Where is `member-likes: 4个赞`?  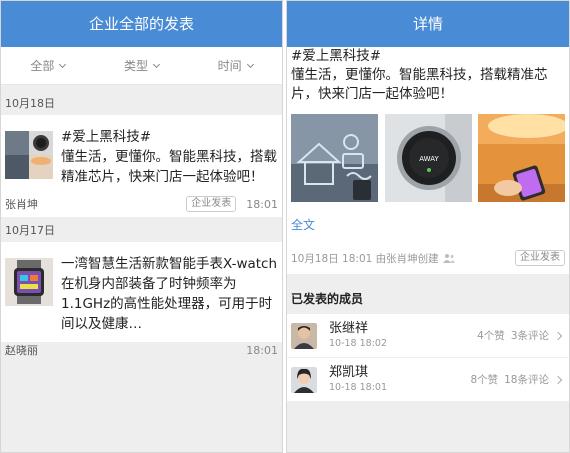
member-likes: 4个赞 is located at coordinates (491, 336).